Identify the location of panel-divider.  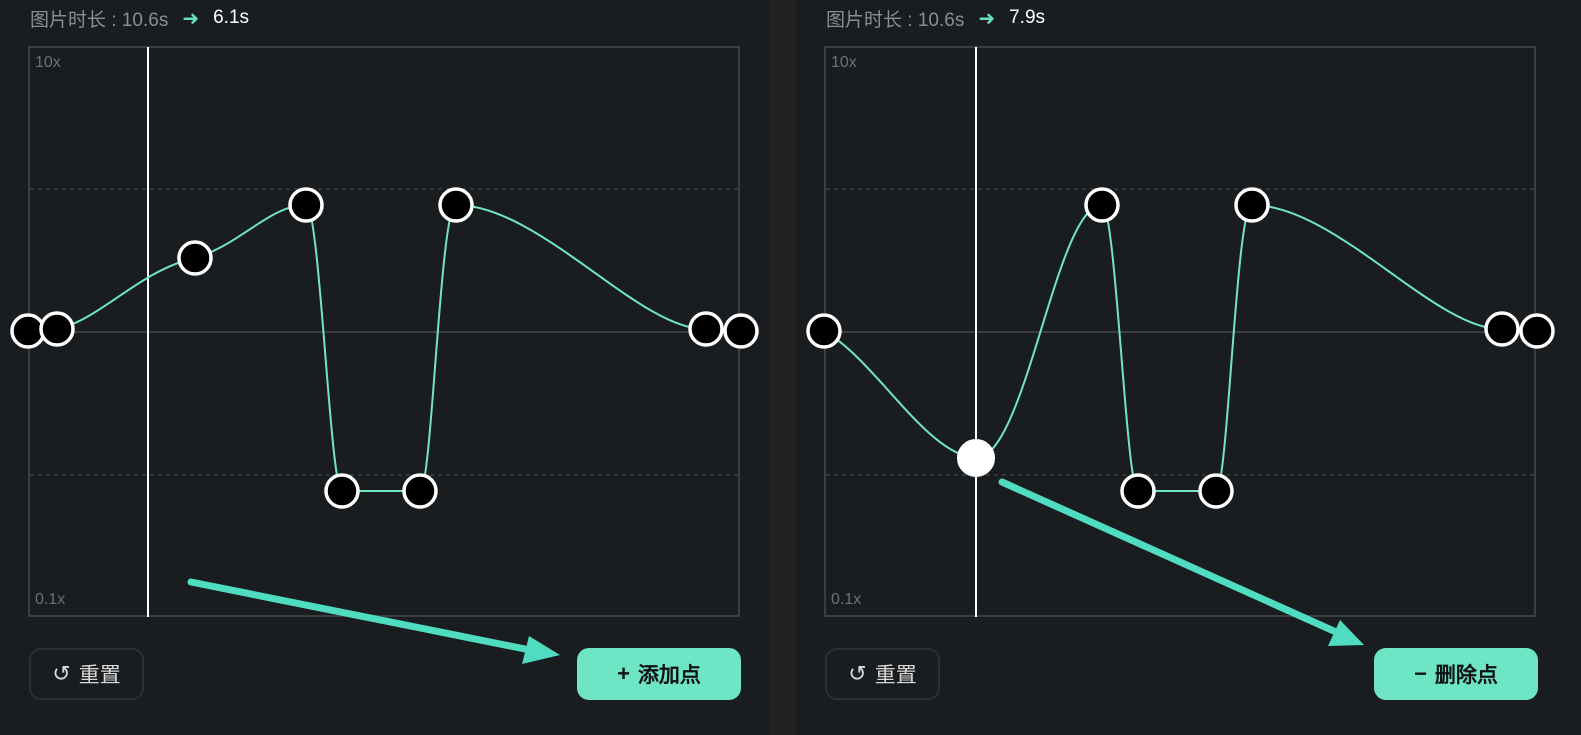
(783, 367).